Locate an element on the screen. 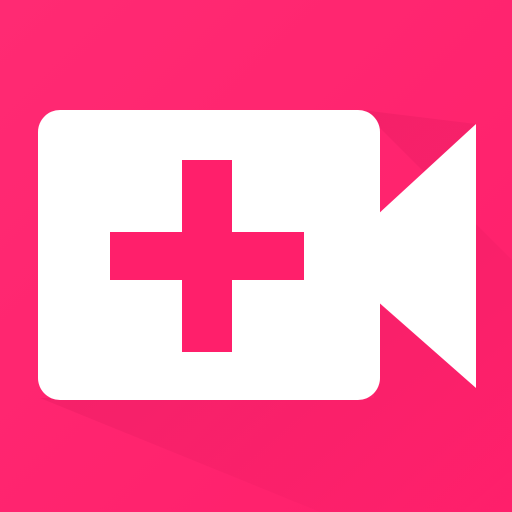  plus-horizontal-bar is located at coordinates (207, 256).